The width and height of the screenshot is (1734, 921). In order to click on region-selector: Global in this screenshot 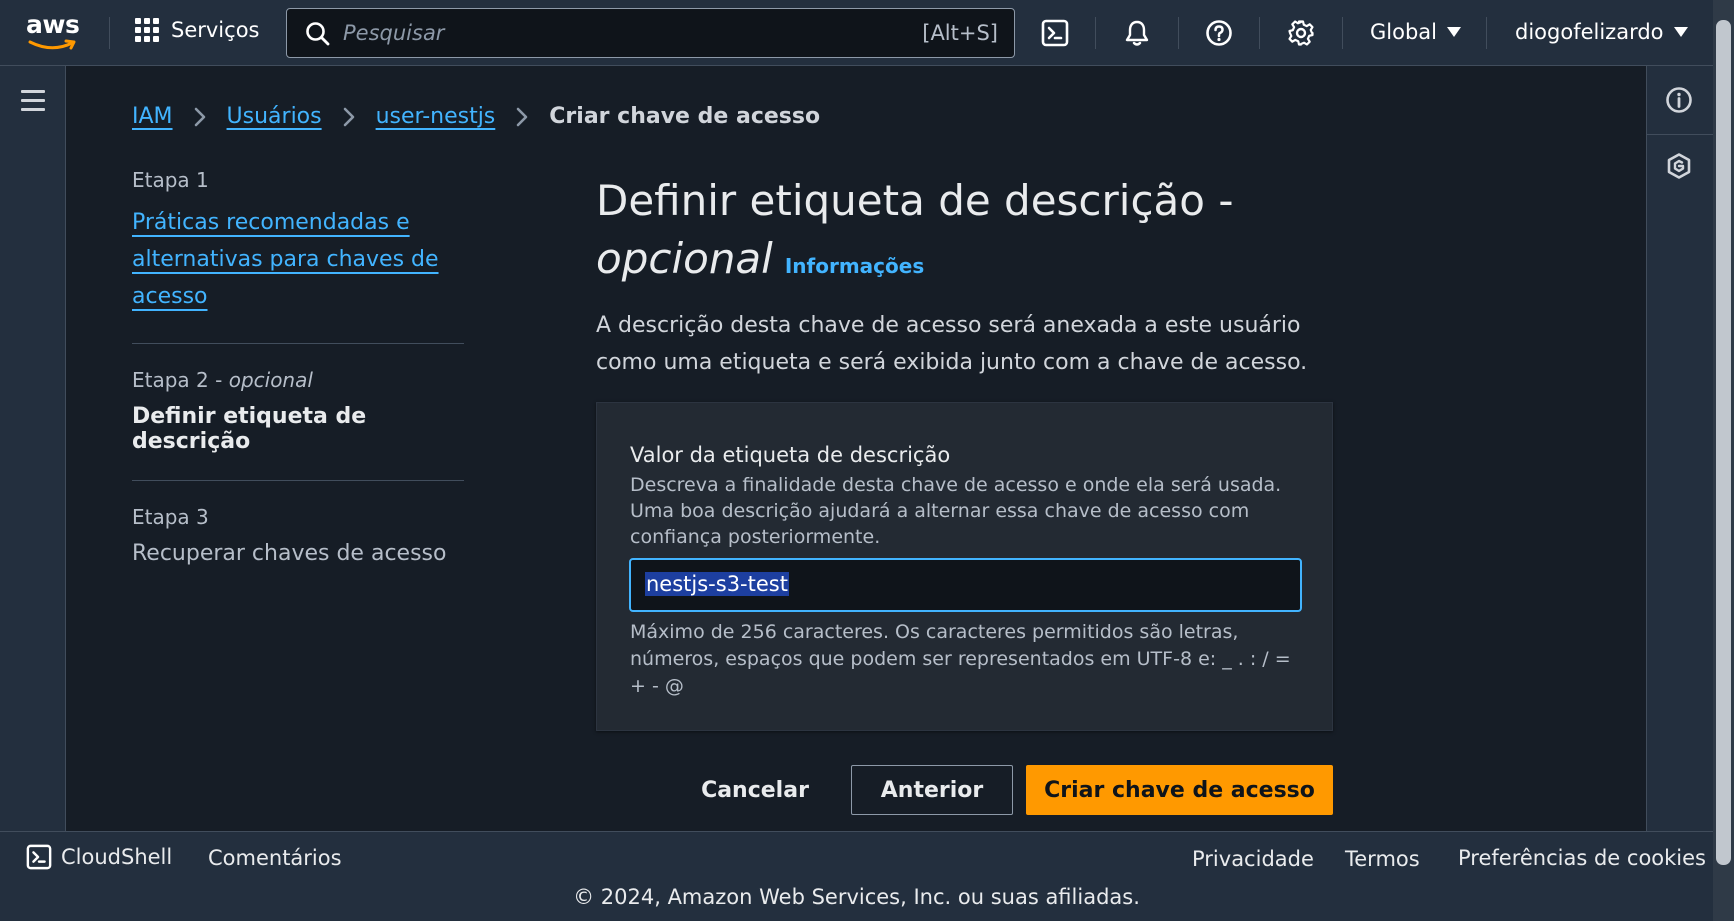, I will do `click(1415, 32)`.